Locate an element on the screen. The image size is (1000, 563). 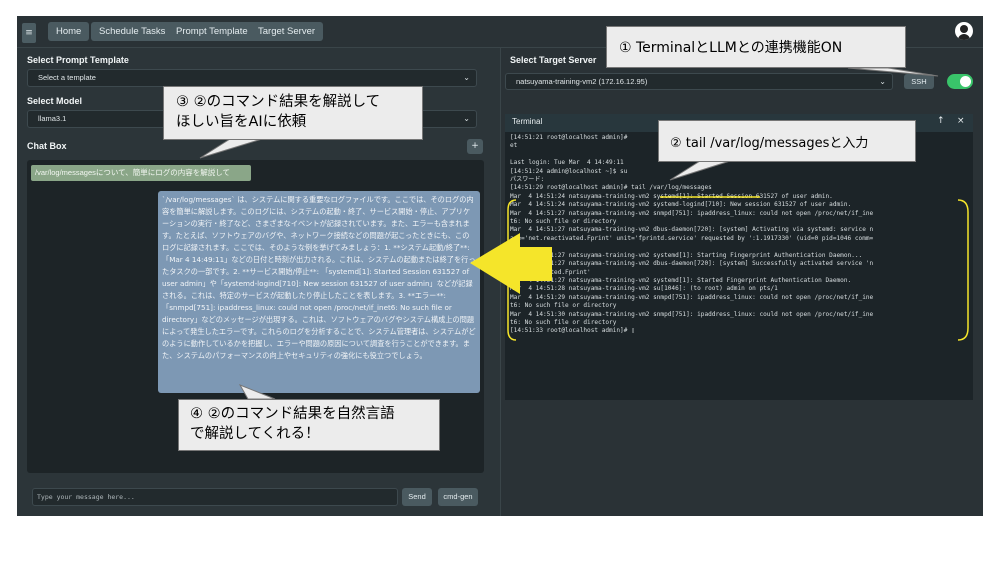
callout-2-text: ② tail /var/log/messagesと入力 is located at coordinates (769, 143).